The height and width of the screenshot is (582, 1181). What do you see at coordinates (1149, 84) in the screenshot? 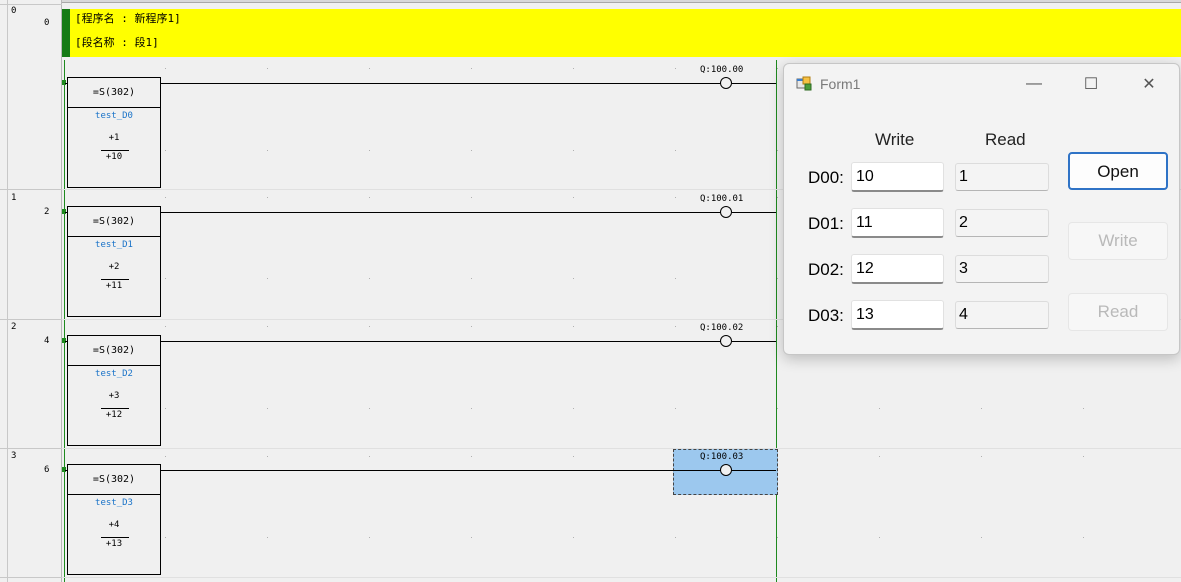
I see `close-button: ✕` at bounding box center [1149, 84].